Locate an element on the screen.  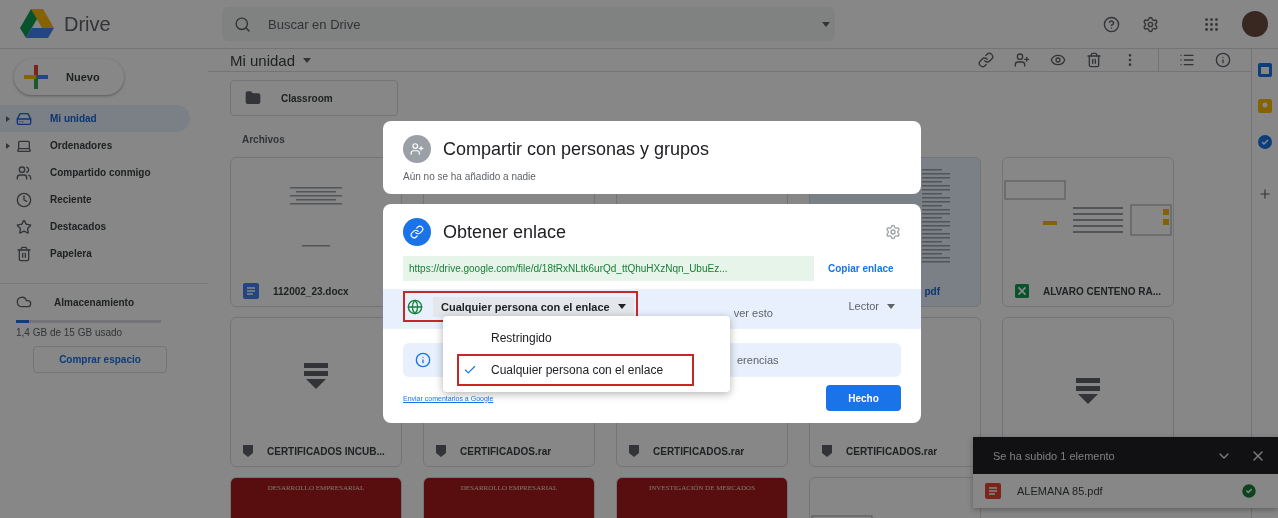
eye-icon is located at coordinates (1058, 60).